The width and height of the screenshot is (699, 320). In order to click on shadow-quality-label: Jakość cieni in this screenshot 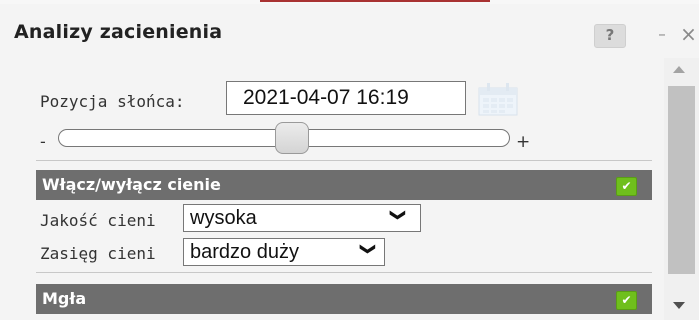, I will do `click(98, 220)`.